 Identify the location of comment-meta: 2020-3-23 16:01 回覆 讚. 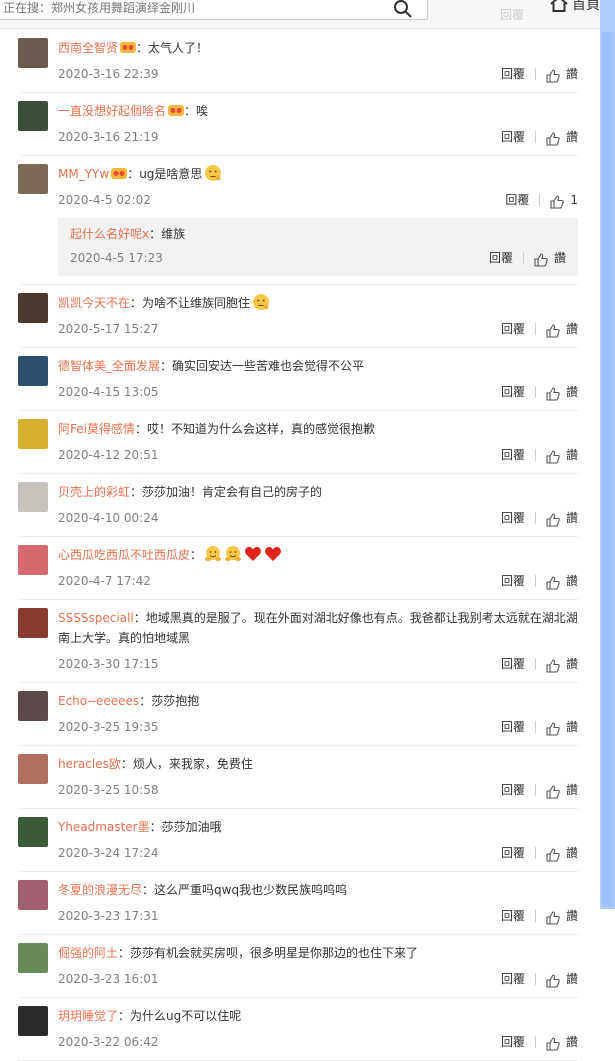
(318, 979).